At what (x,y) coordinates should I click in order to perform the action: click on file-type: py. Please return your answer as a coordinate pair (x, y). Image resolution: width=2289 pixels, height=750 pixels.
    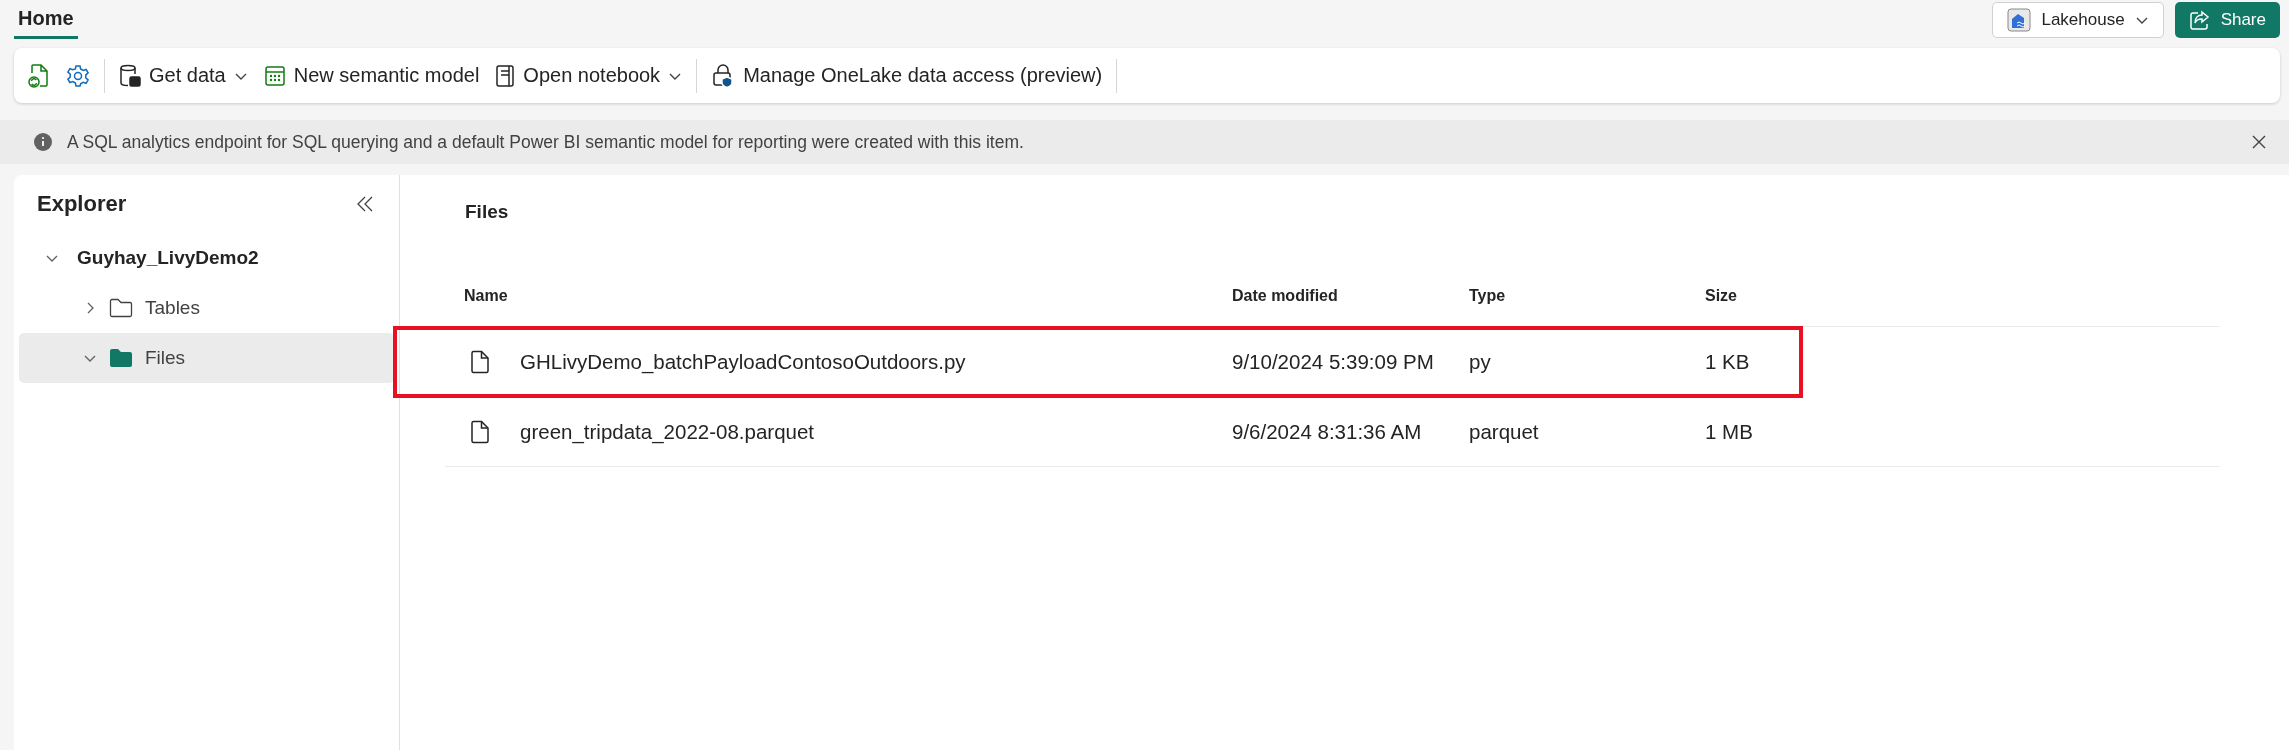
    Looking at the image, I should click on (1480, 361).